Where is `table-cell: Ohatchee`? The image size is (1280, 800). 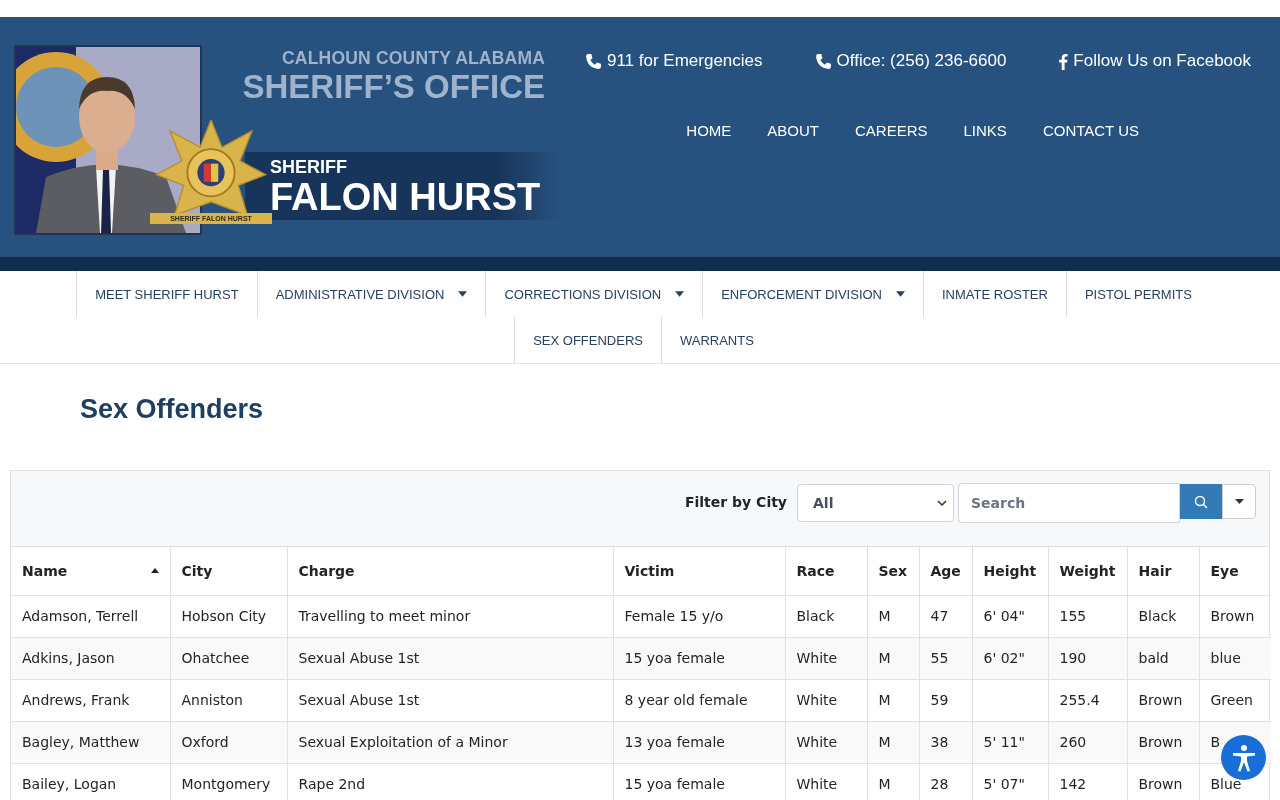
table-cell: Ohatchee is located at coordinates (215, 658).